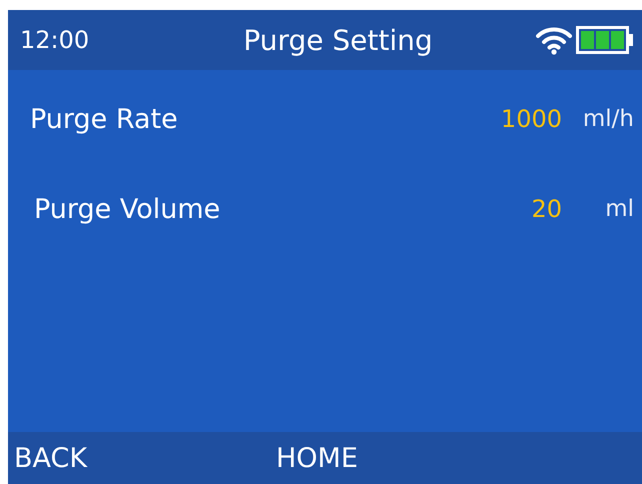  I want to click on clock-time: 12:00, so click(55, 40).